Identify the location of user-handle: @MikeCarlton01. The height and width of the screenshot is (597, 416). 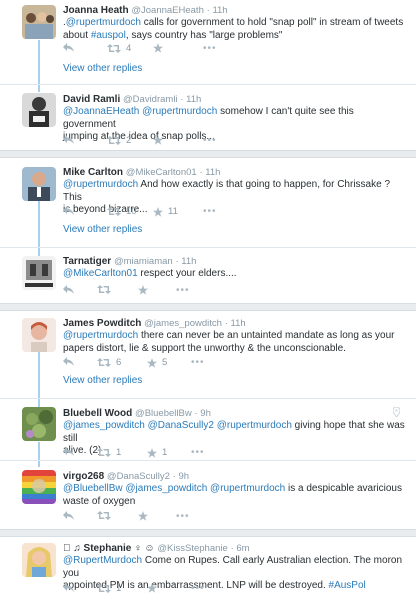
(161, 172).